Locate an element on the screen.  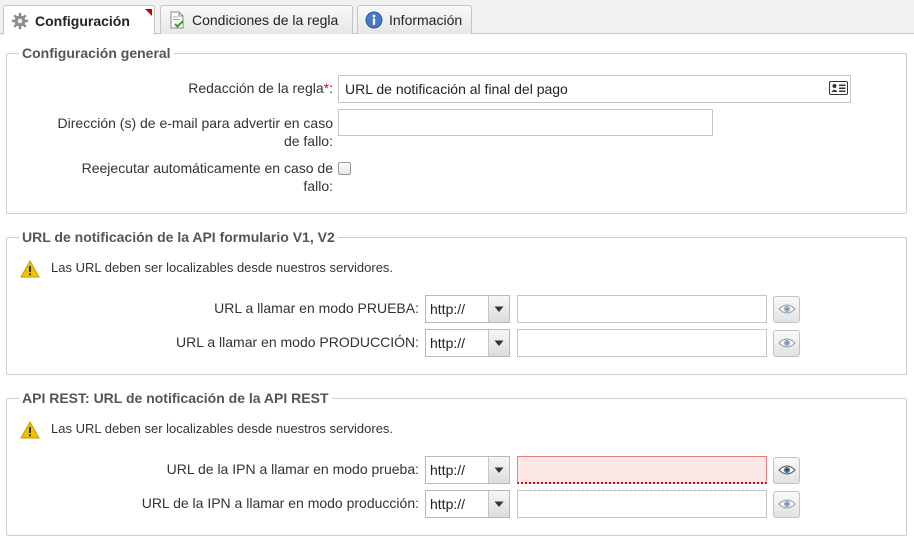
rule-name-label: Redacción de la regla*: is located at coordinates (260, 88).